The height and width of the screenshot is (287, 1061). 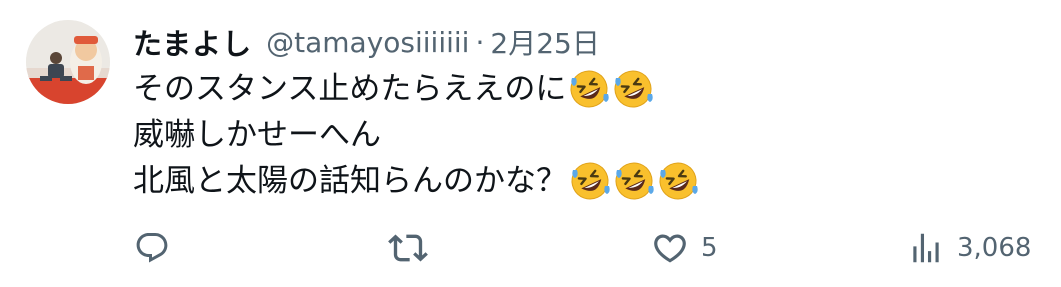 I want to click on tweet-date: 2月25日, so click(x=544, y=42).